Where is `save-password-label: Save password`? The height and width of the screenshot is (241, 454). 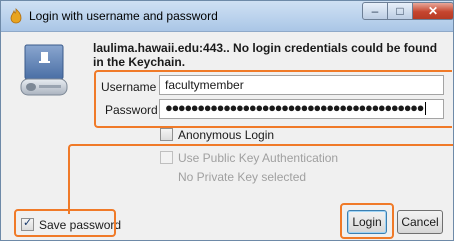 save-password-label: Save password is located at coordinates (80, 225).